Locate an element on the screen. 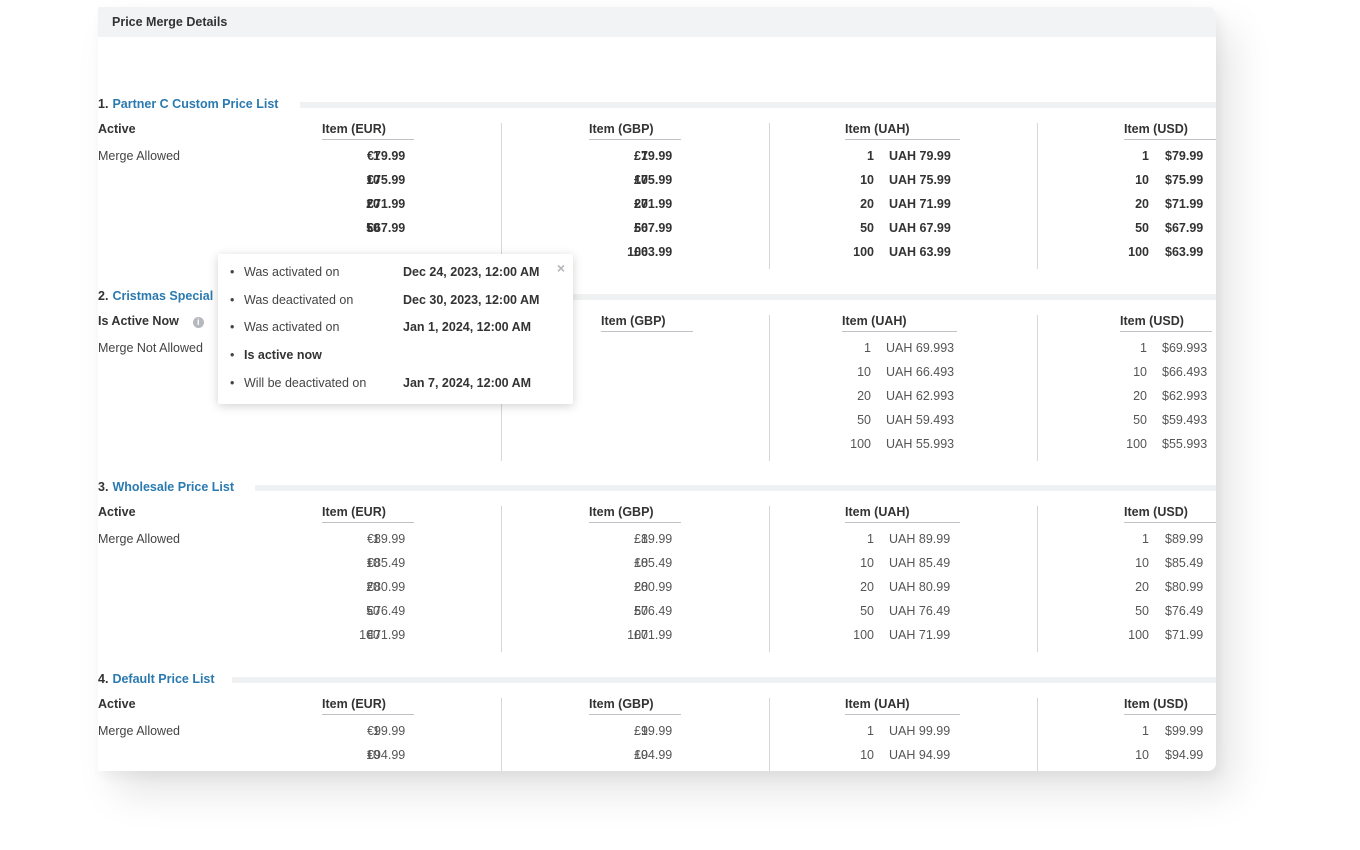 The width and height of the screenshot is (1360, 850). activation-label: Will be deactivated on is located at coordinates (305, 383).